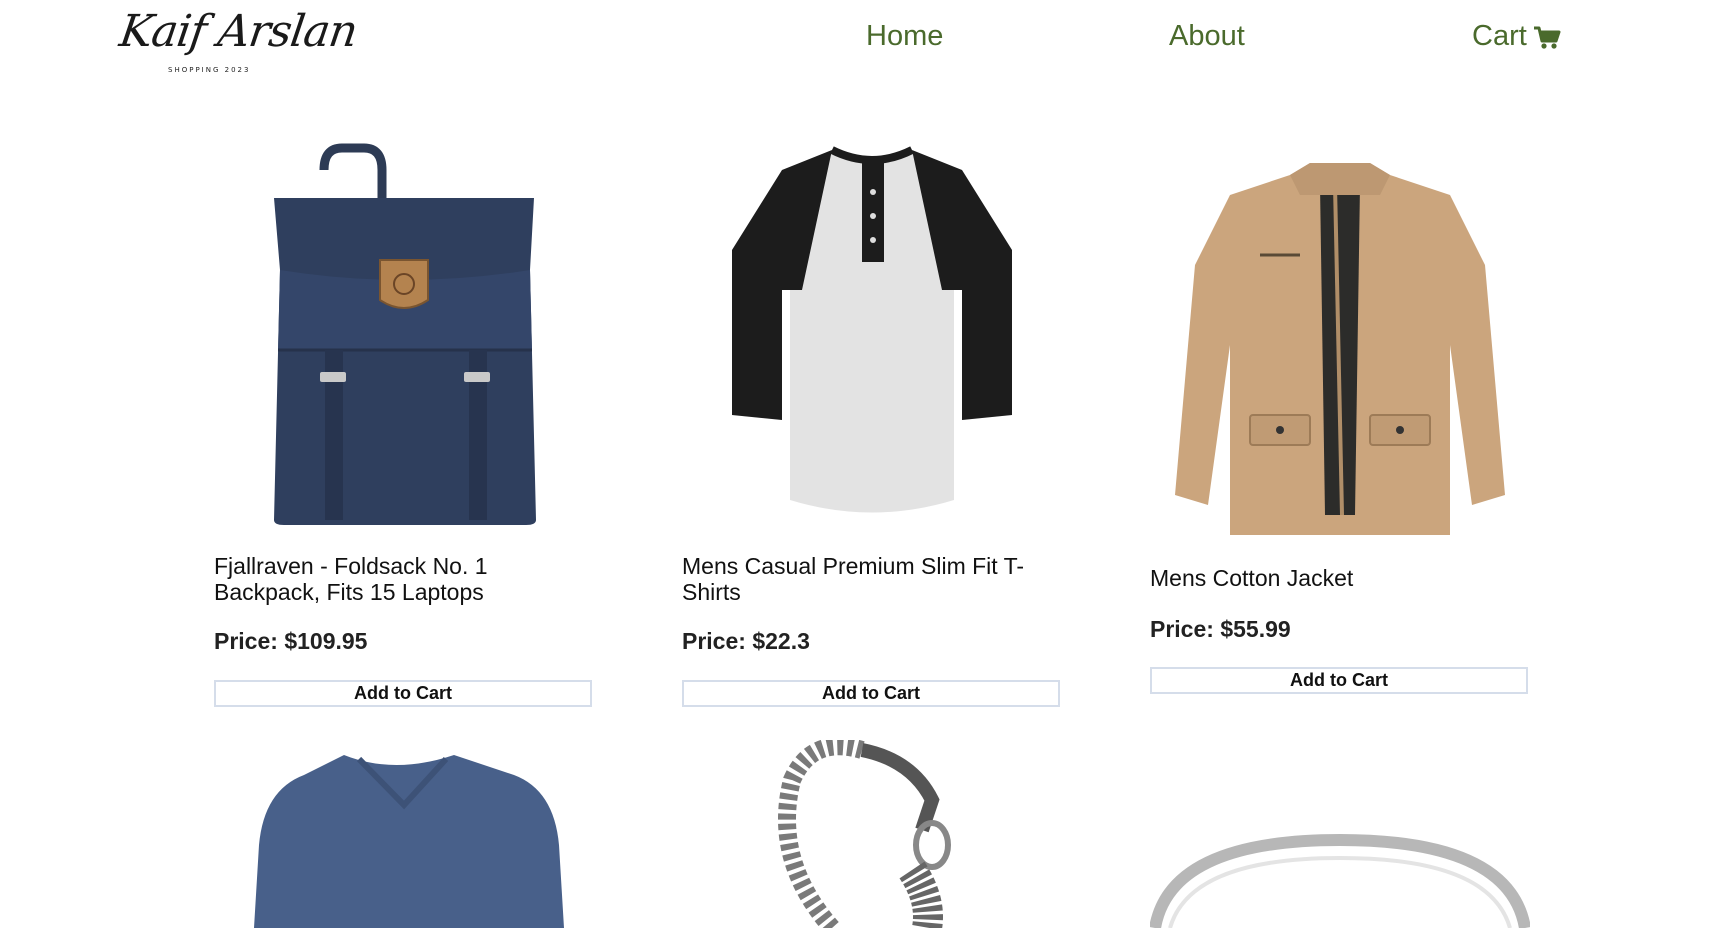 This screenshot has height=933, width=1715. Describe the element at coordinates (872, 579) in the screenshot. I see `product-title: Mens Casual Premium Slim Fit T-Shirts` at that location.